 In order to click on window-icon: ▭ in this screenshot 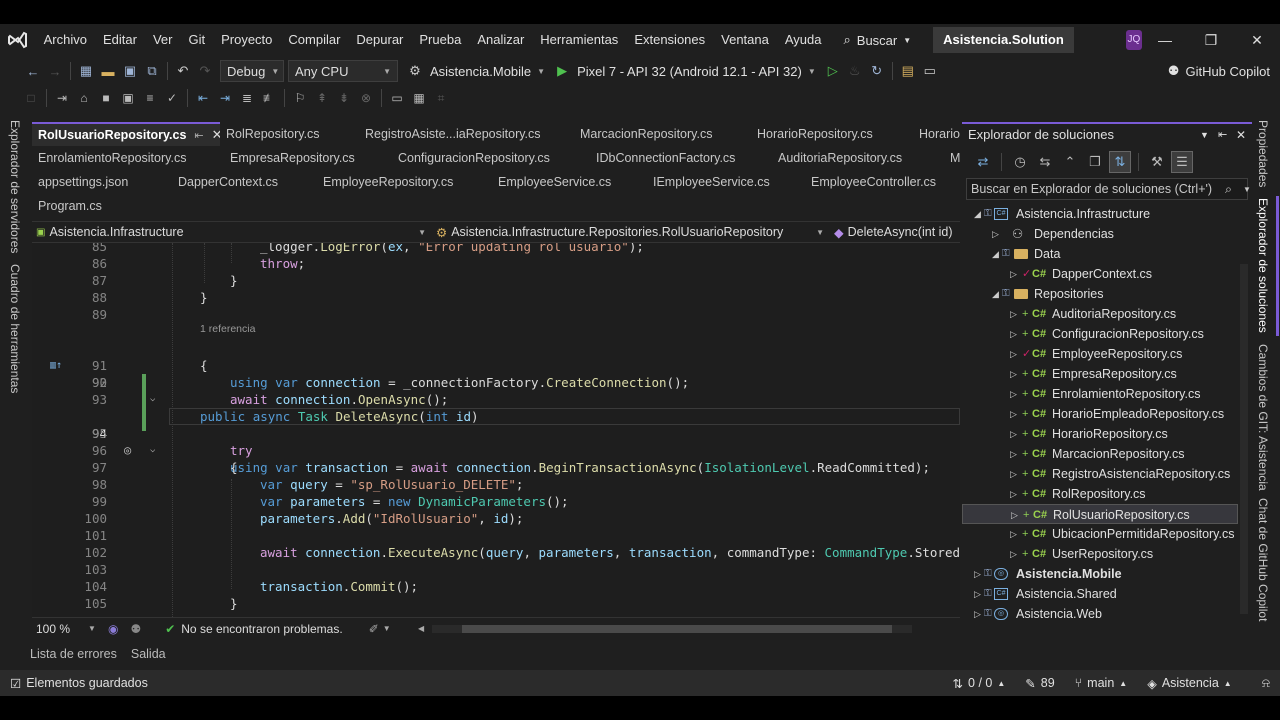, I will do `click(397, 98)`.